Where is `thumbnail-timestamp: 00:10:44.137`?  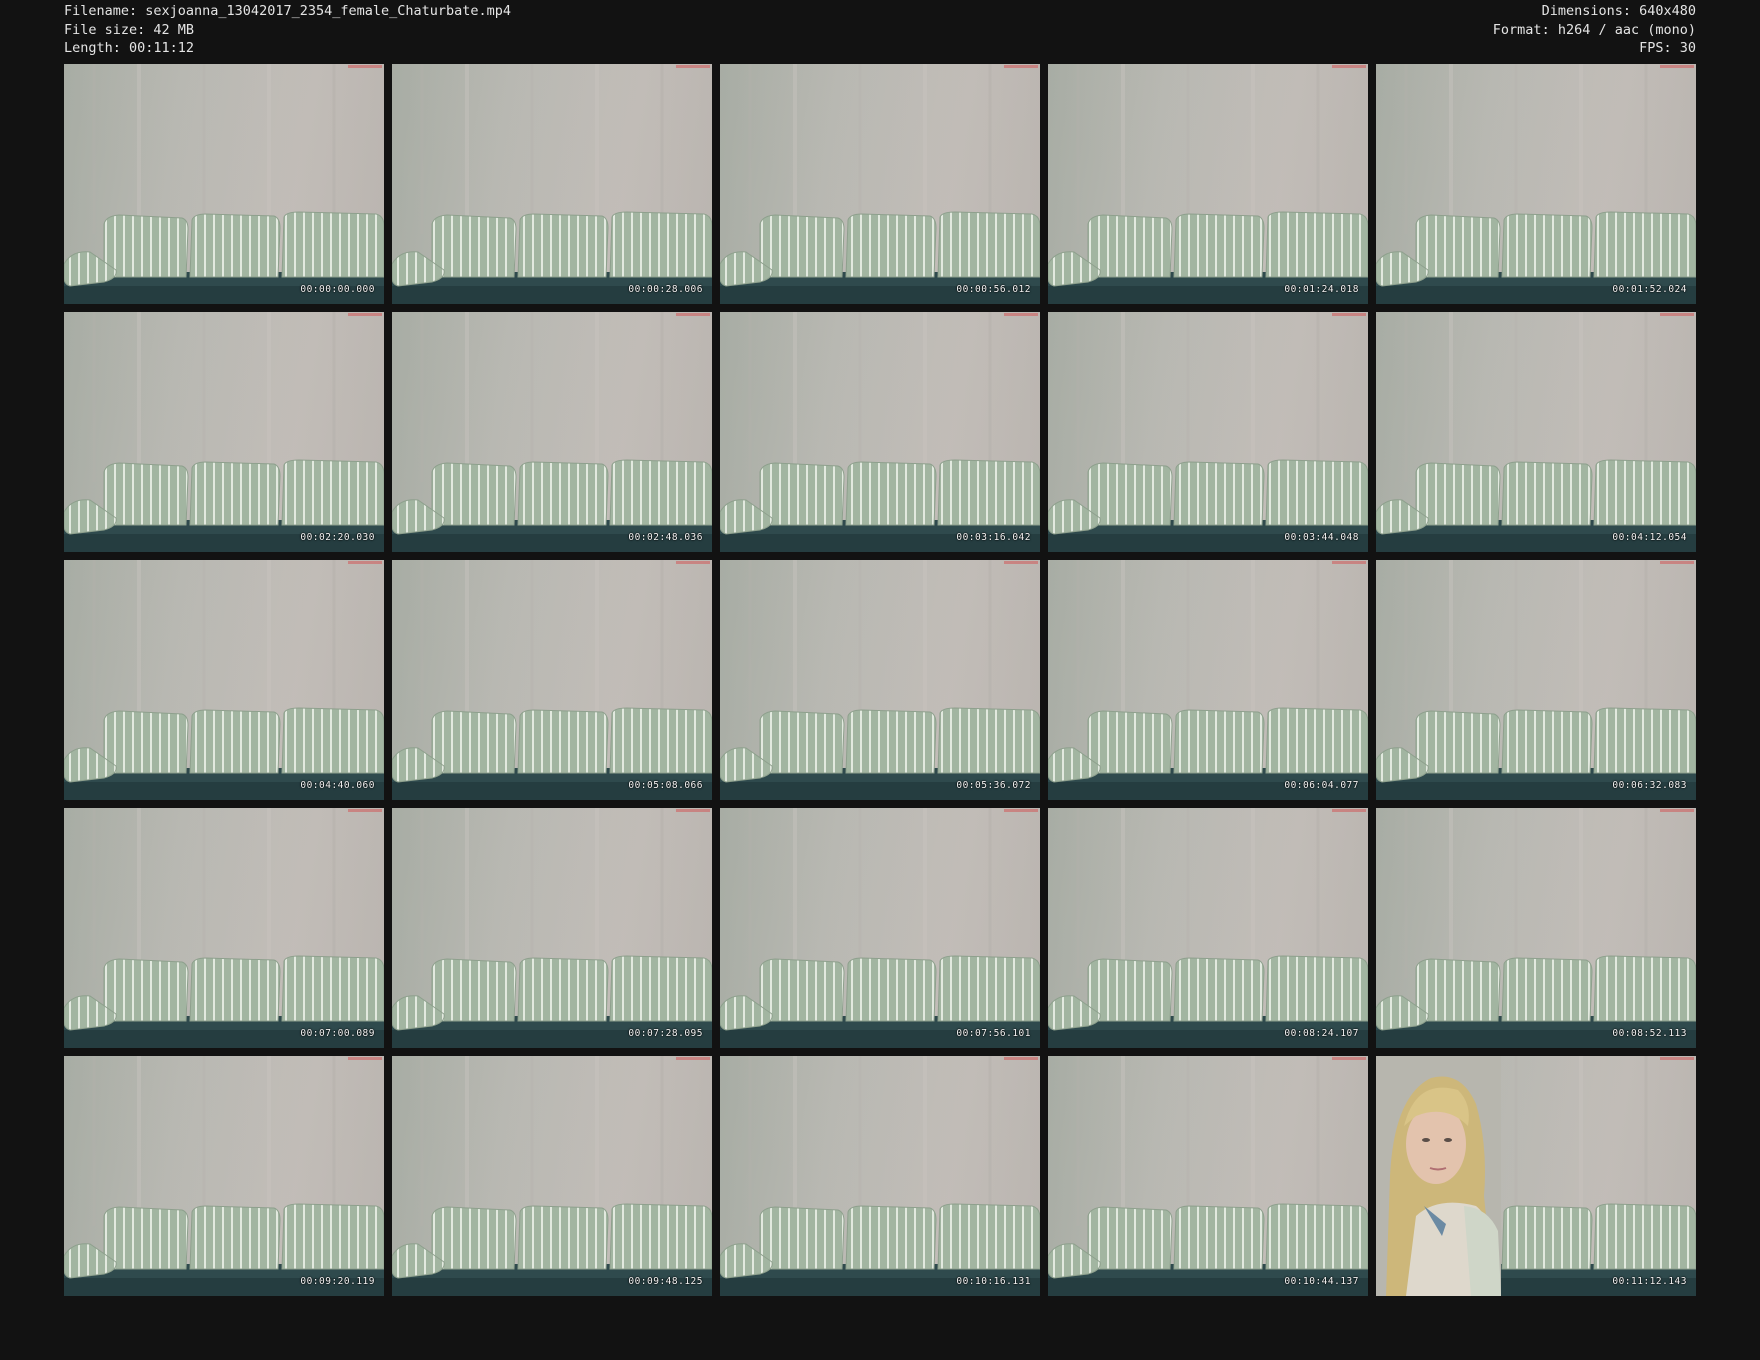 thumbnail-timestamp: 00:10:44.137 is located at coordinates (1321, 1281).